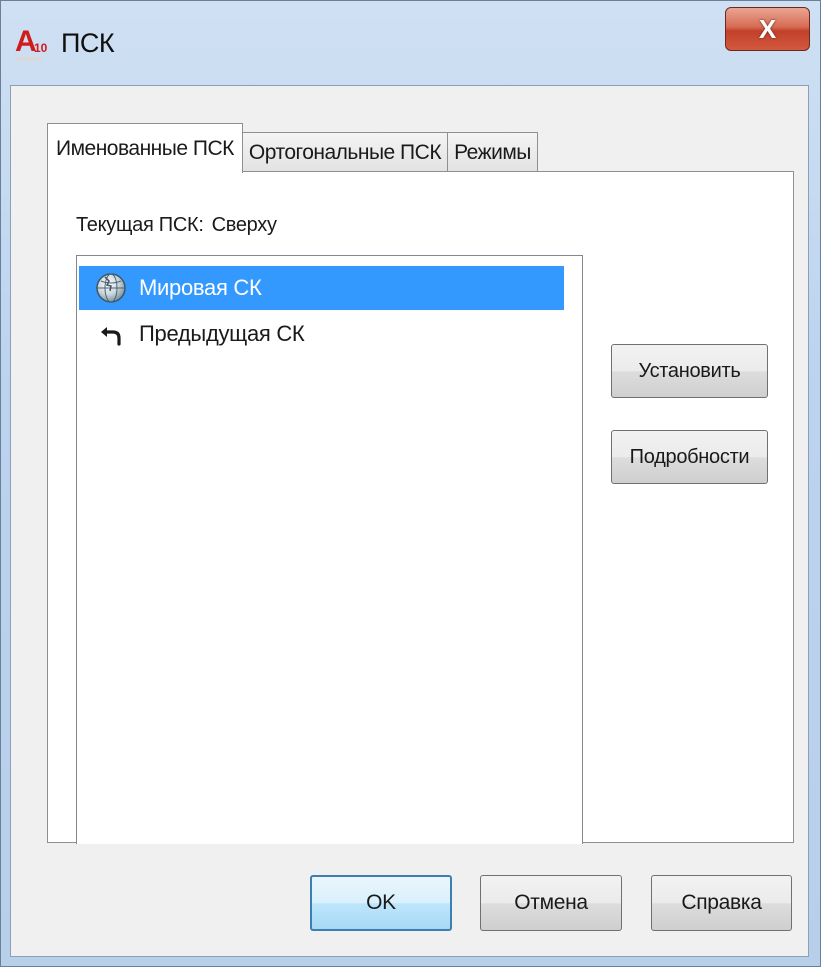 This screenshot has width=821, height=967. What do you see at coordinates (88, 43) in the screenshot?
I see `window-title: ПСК` at bounding box center [88, 43].